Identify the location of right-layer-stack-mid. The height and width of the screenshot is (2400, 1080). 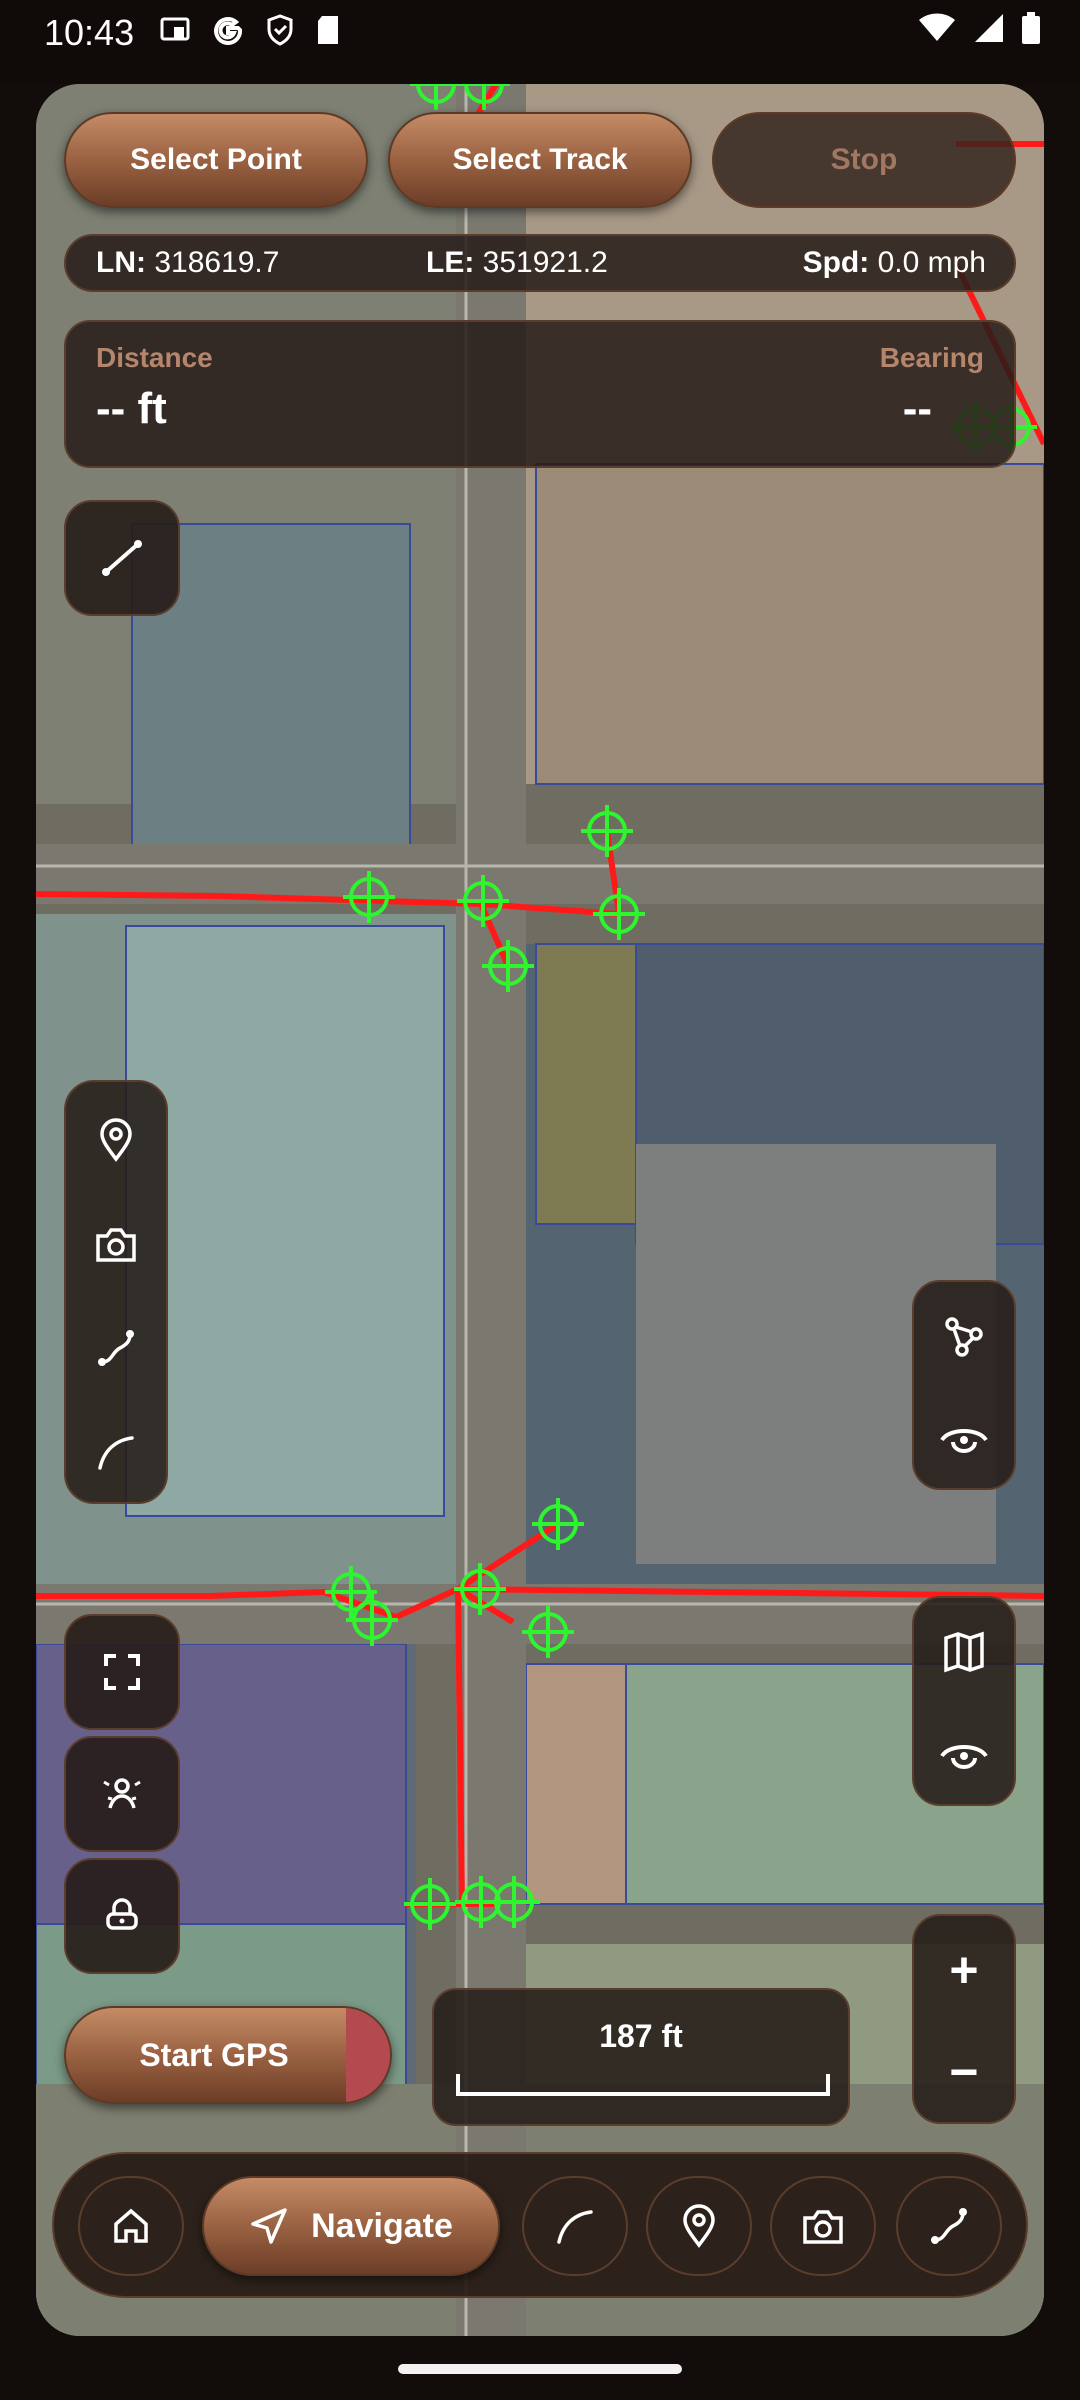
(964, 1701).